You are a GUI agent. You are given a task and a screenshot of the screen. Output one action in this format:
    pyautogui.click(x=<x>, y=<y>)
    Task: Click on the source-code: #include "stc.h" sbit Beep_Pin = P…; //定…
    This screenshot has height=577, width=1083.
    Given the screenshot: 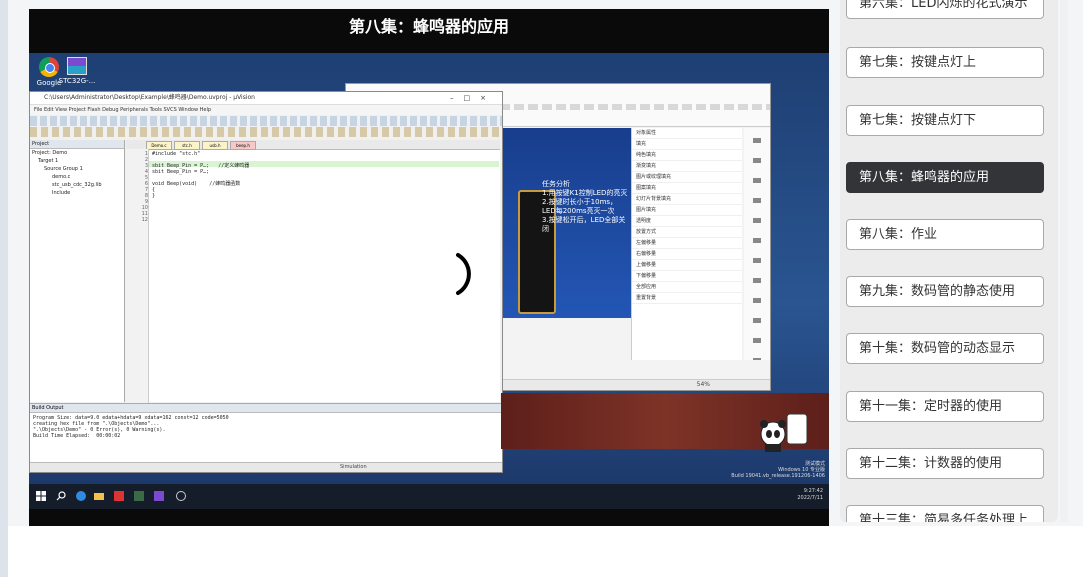 What is the action you would take?
    pyautogui.click(x=201, y=175)
    